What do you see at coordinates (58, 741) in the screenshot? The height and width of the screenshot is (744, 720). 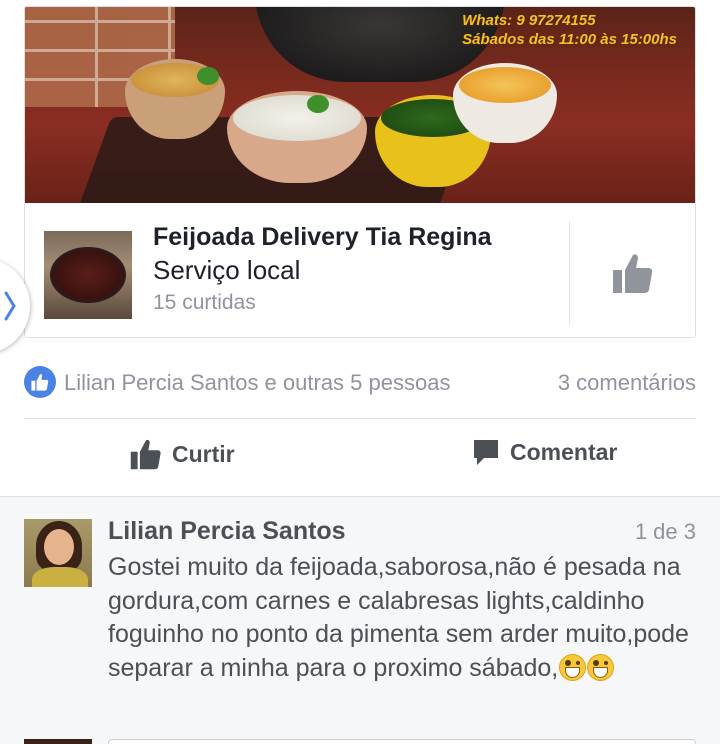 I see `next-commenter-avatar` at bounding box center [58, 741].